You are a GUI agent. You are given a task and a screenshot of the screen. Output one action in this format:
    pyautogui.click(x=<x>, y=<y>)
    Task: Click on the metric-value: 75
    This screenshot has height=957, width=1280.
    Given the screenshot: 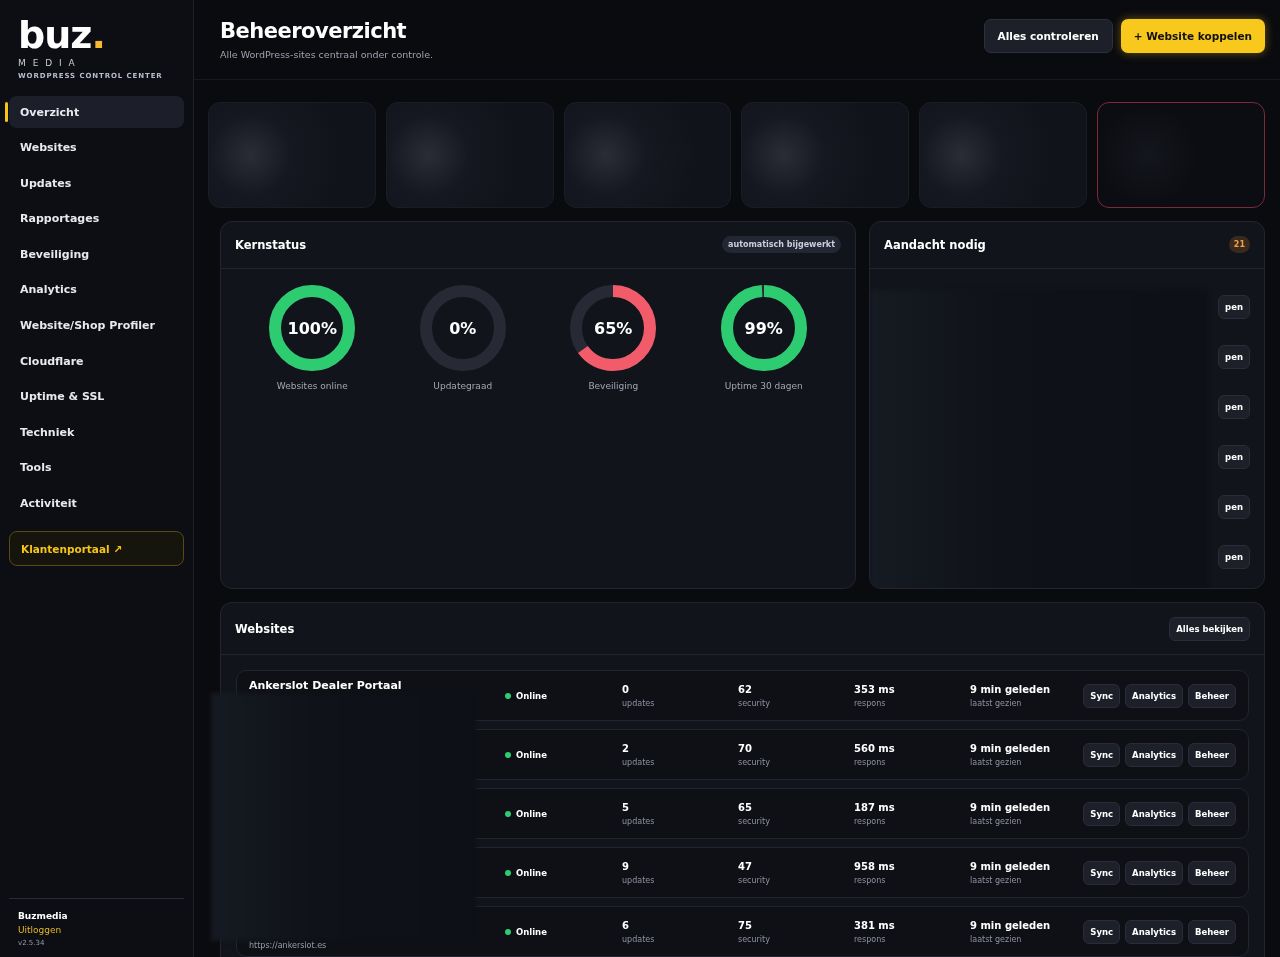 What is the action you would take?
    pyautogui.click(x=745, y=925)
    